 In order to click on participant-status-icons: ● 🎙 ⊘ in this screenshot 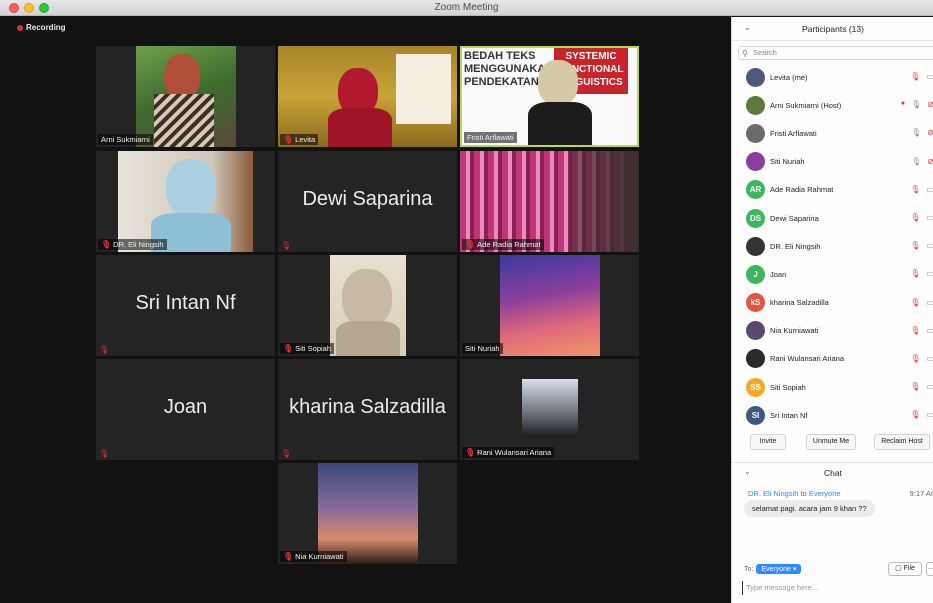, I will do `click(917, 104)`.